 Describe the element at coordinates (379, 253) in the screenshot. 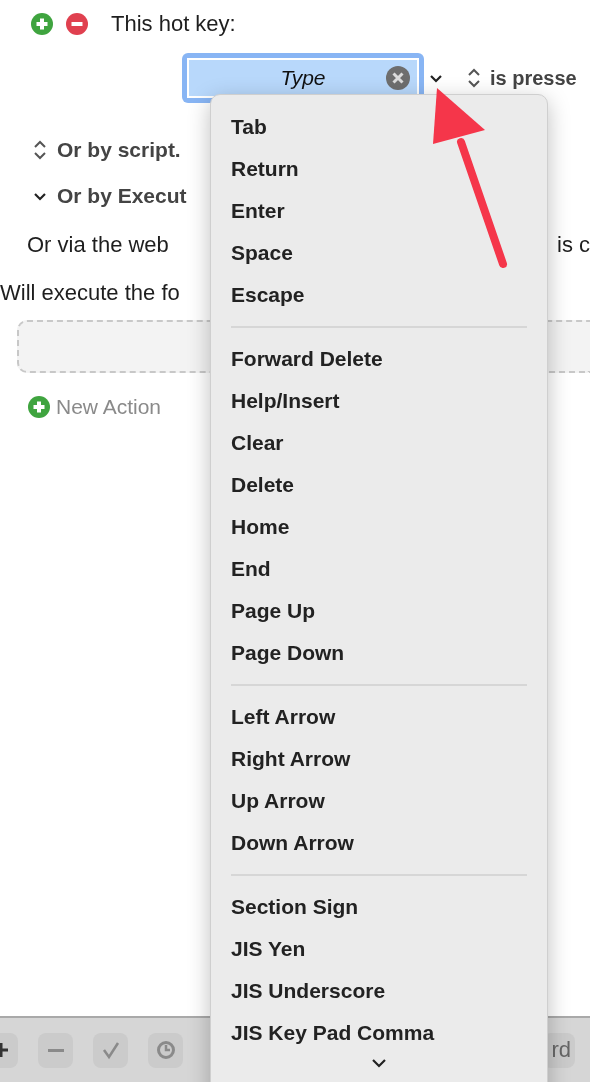

I see `menu-item: Space` at that location.